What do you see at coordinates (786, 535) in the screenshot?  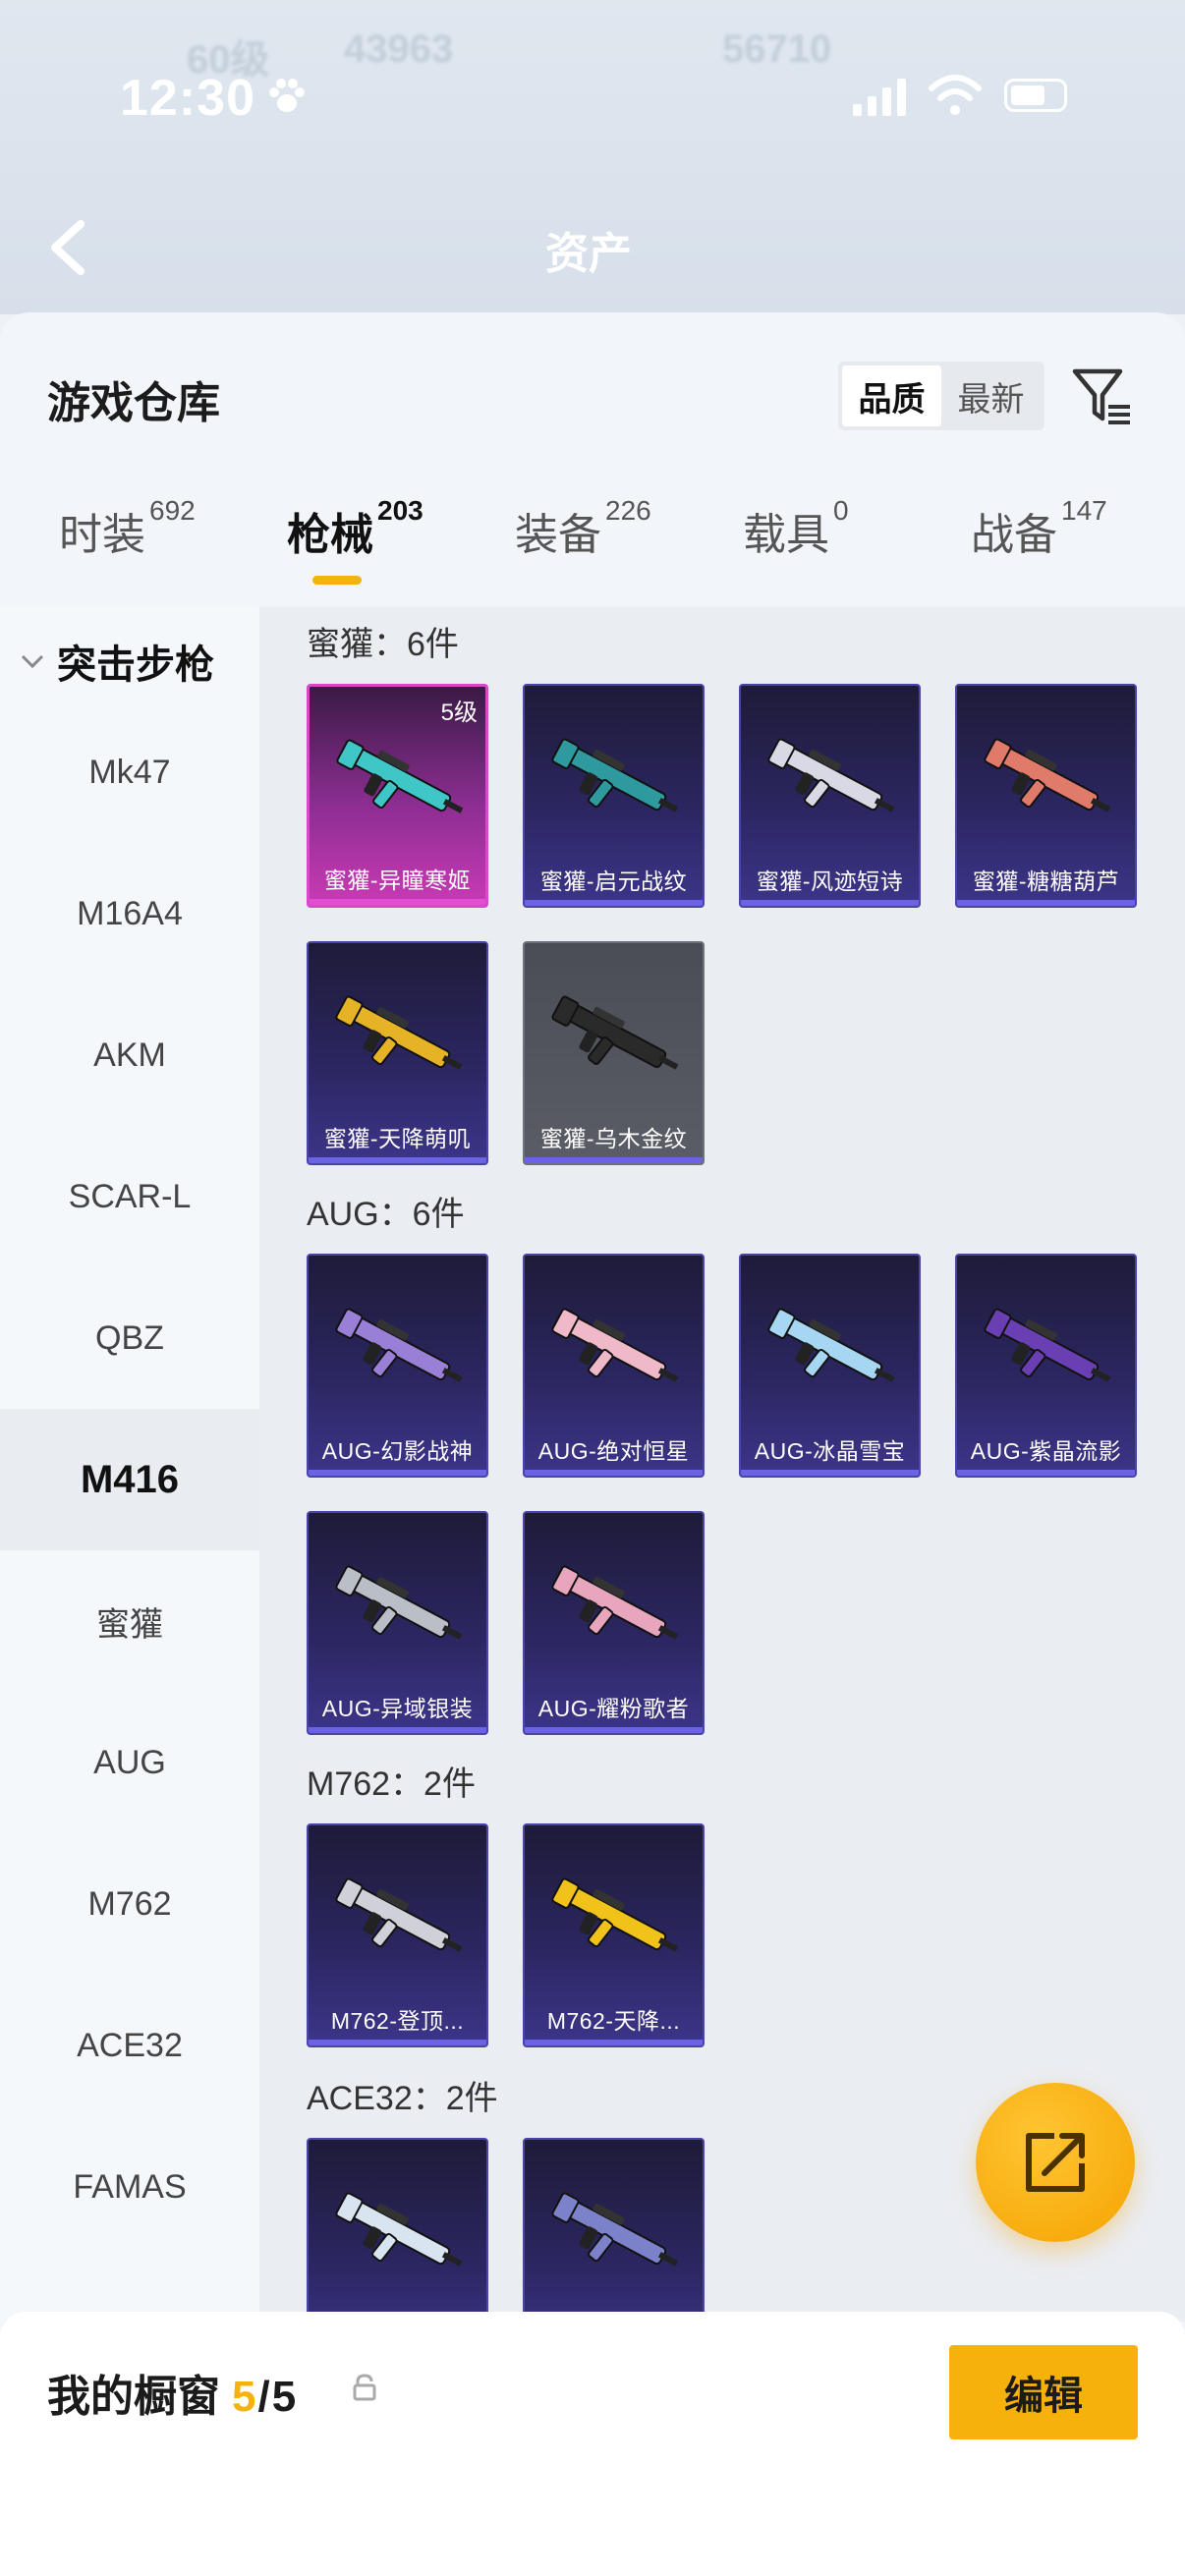 I see `tab-label: 载具` at bounding box center [786, 535].